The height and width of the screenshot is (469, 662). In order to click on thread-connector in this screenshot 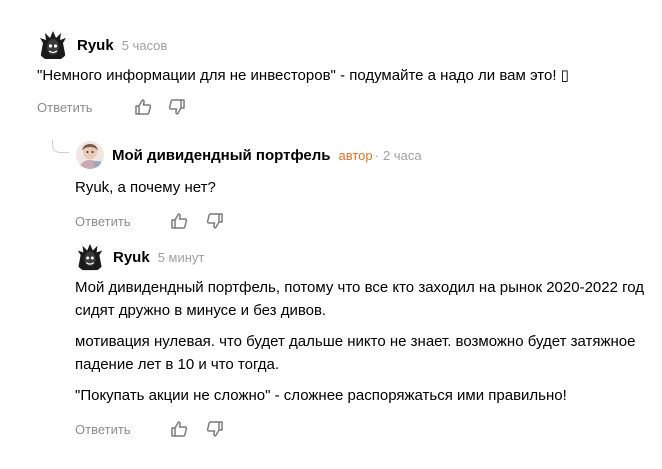, I will do `click(60, 146)`.